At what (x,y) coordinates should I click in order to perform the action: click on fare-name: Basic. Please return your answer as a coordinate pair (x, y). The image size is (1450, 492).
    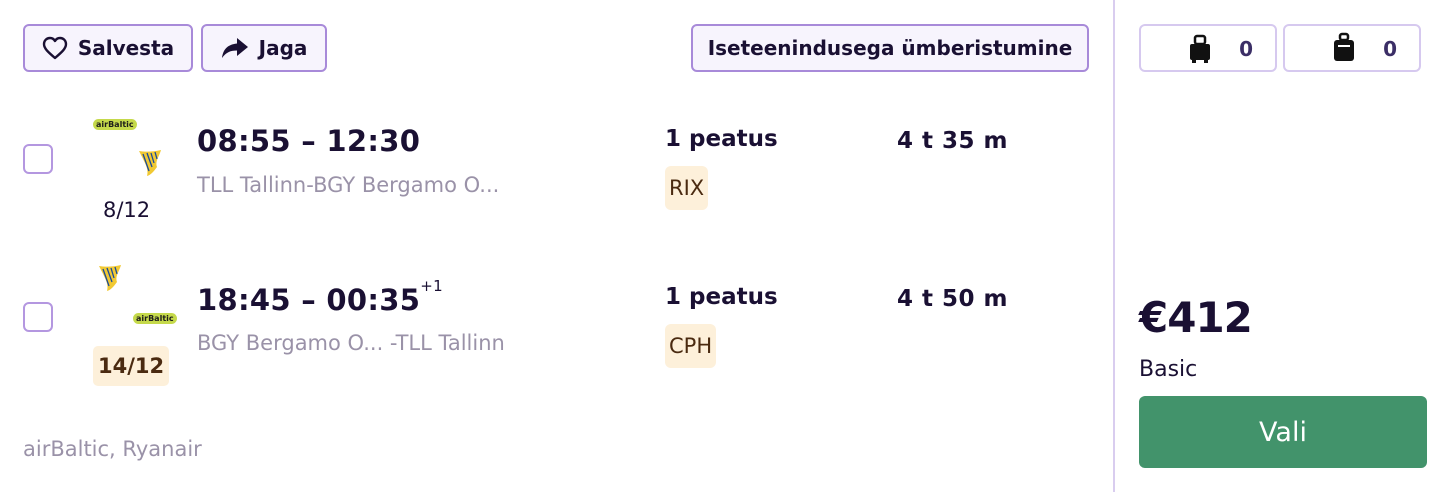
    Looking at the image, I should click on (1168, 369).